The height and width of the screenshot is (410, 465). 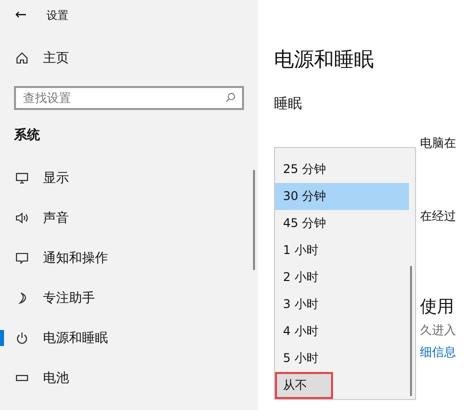 What do you see at coordinates (129, 378) in the screenshot?
I see `sidebar-item: 电池` at bounding box center [129, 378].